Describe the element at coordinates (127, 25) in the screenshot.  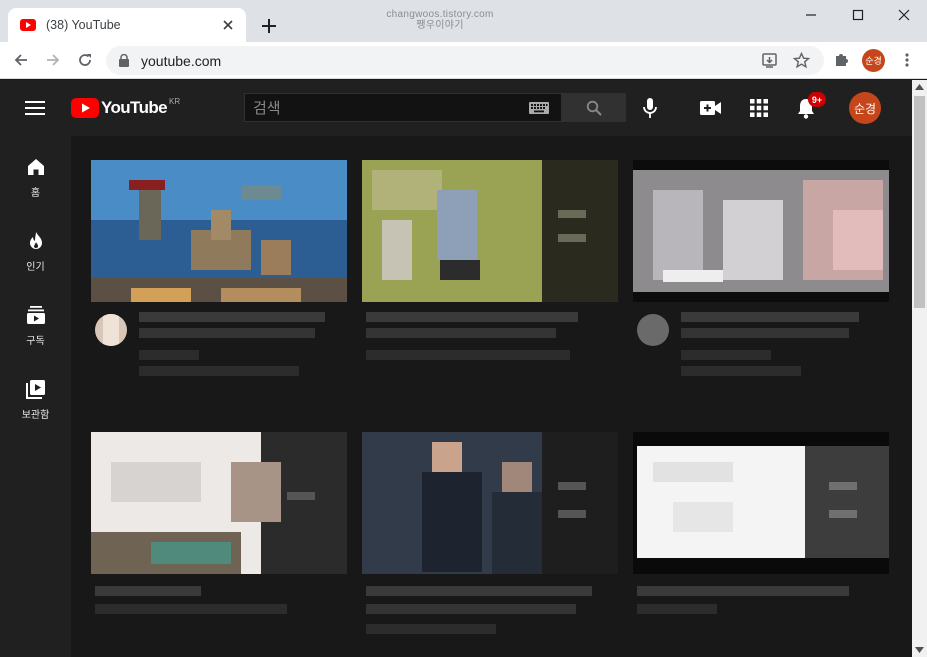
I see `browser-tab-youtube: (38) YouTube` at that location.